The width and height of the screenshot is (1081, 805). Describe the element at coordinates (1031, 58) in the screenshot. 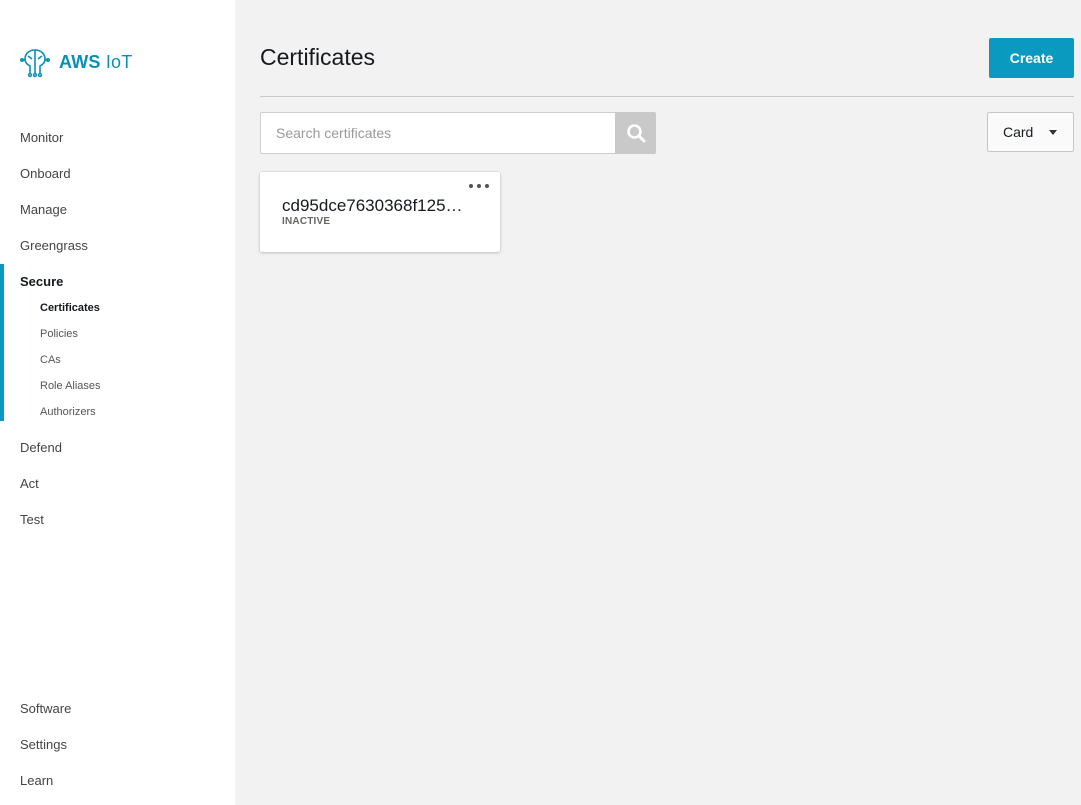

I see `create-button: Create` at that location.